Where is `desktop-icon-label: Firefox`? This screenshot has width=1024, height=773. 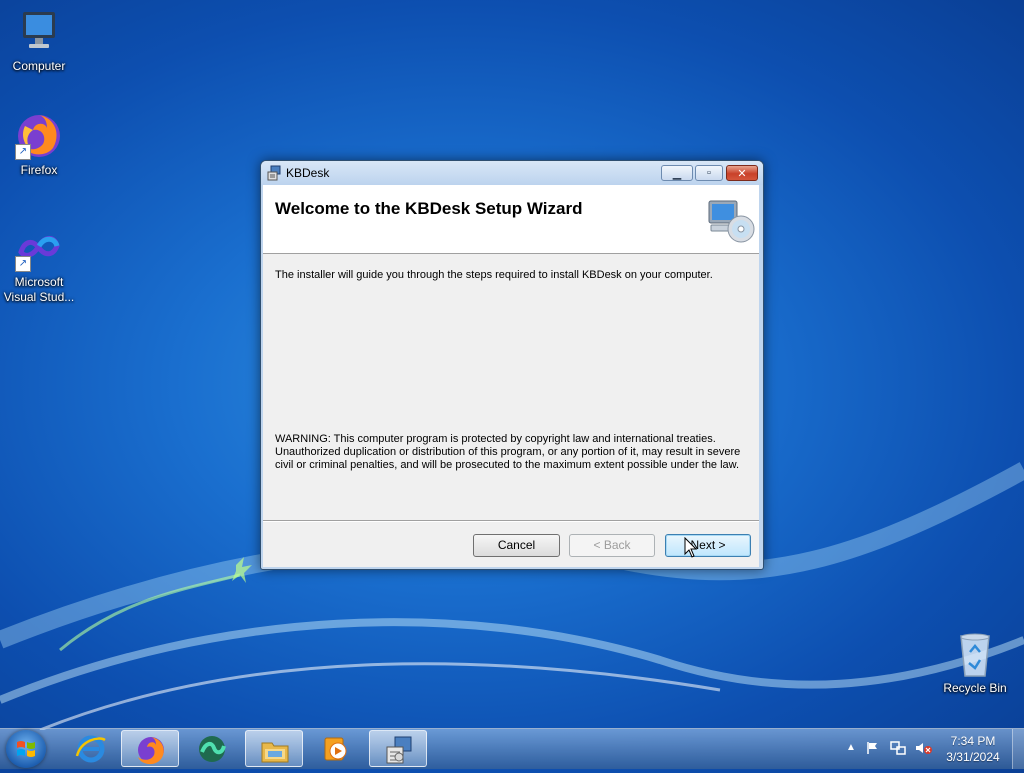
desktop-icon-label: Firefox is located at coordinates (39, 170).